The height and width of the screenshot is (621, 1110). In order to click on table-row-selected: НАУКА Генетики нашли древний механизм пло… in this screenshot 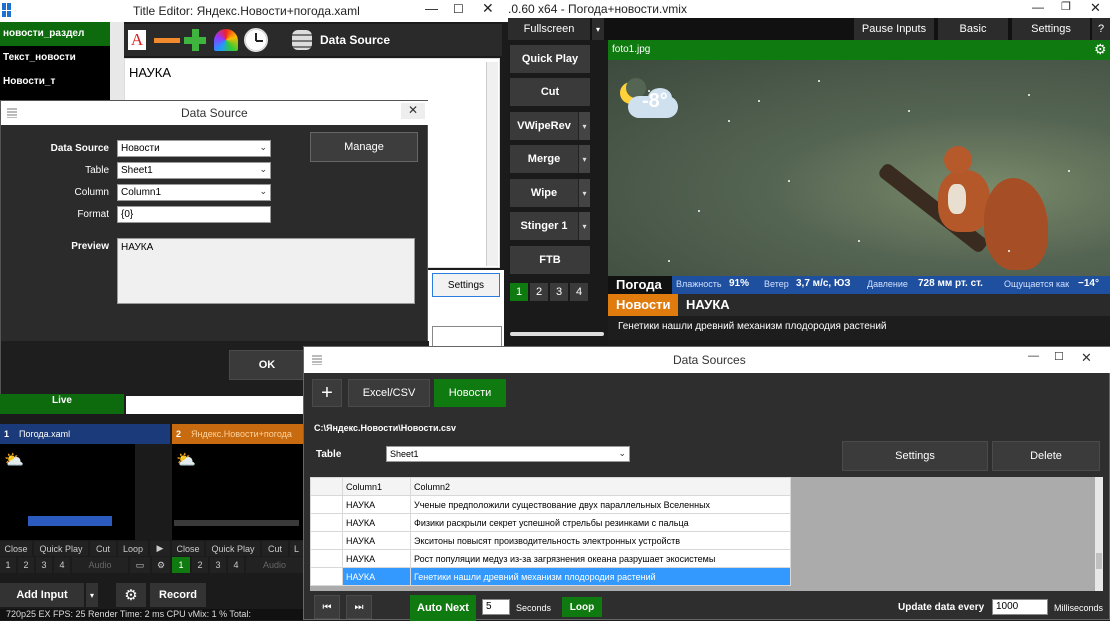, I will do `click(550, 576)`.